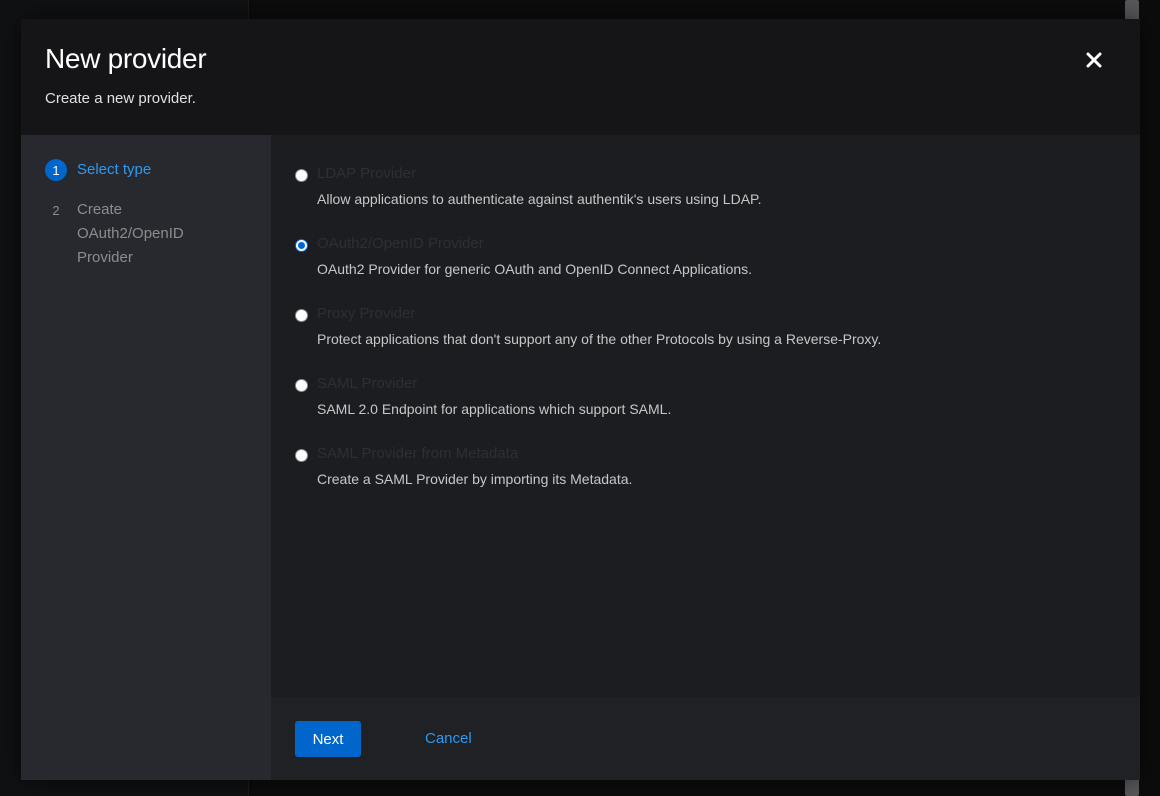  Describe the element at coordinates (301, 455) in the screenshot. I see `radio-saml-metadata-provider` at that location.